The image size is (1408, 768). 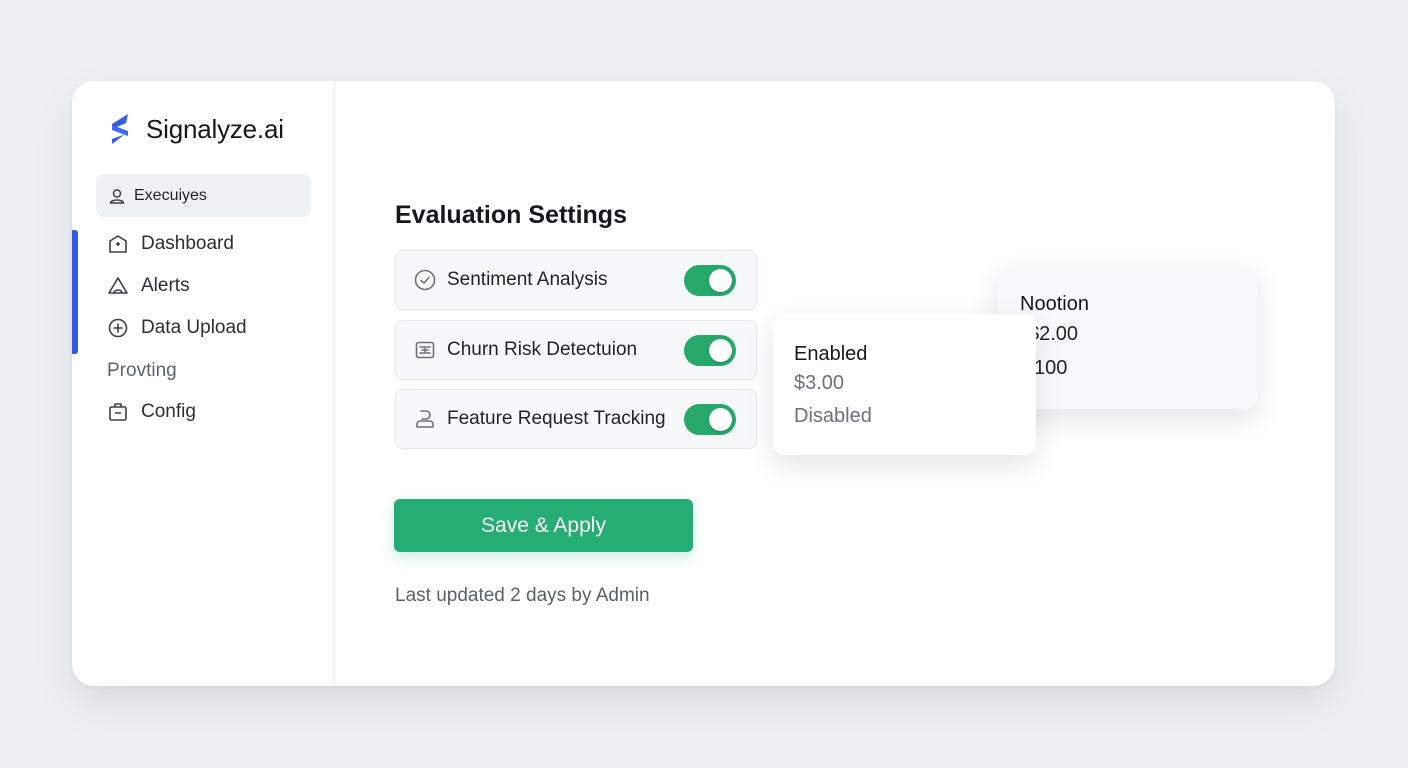 I want to click on user-icon, so click(x=117, y=196).